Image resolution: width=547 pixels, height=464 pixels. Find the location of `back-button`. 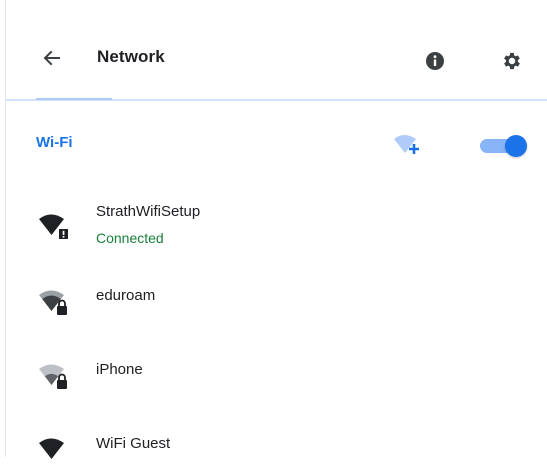

back-button is located at coordinates (52, 58).